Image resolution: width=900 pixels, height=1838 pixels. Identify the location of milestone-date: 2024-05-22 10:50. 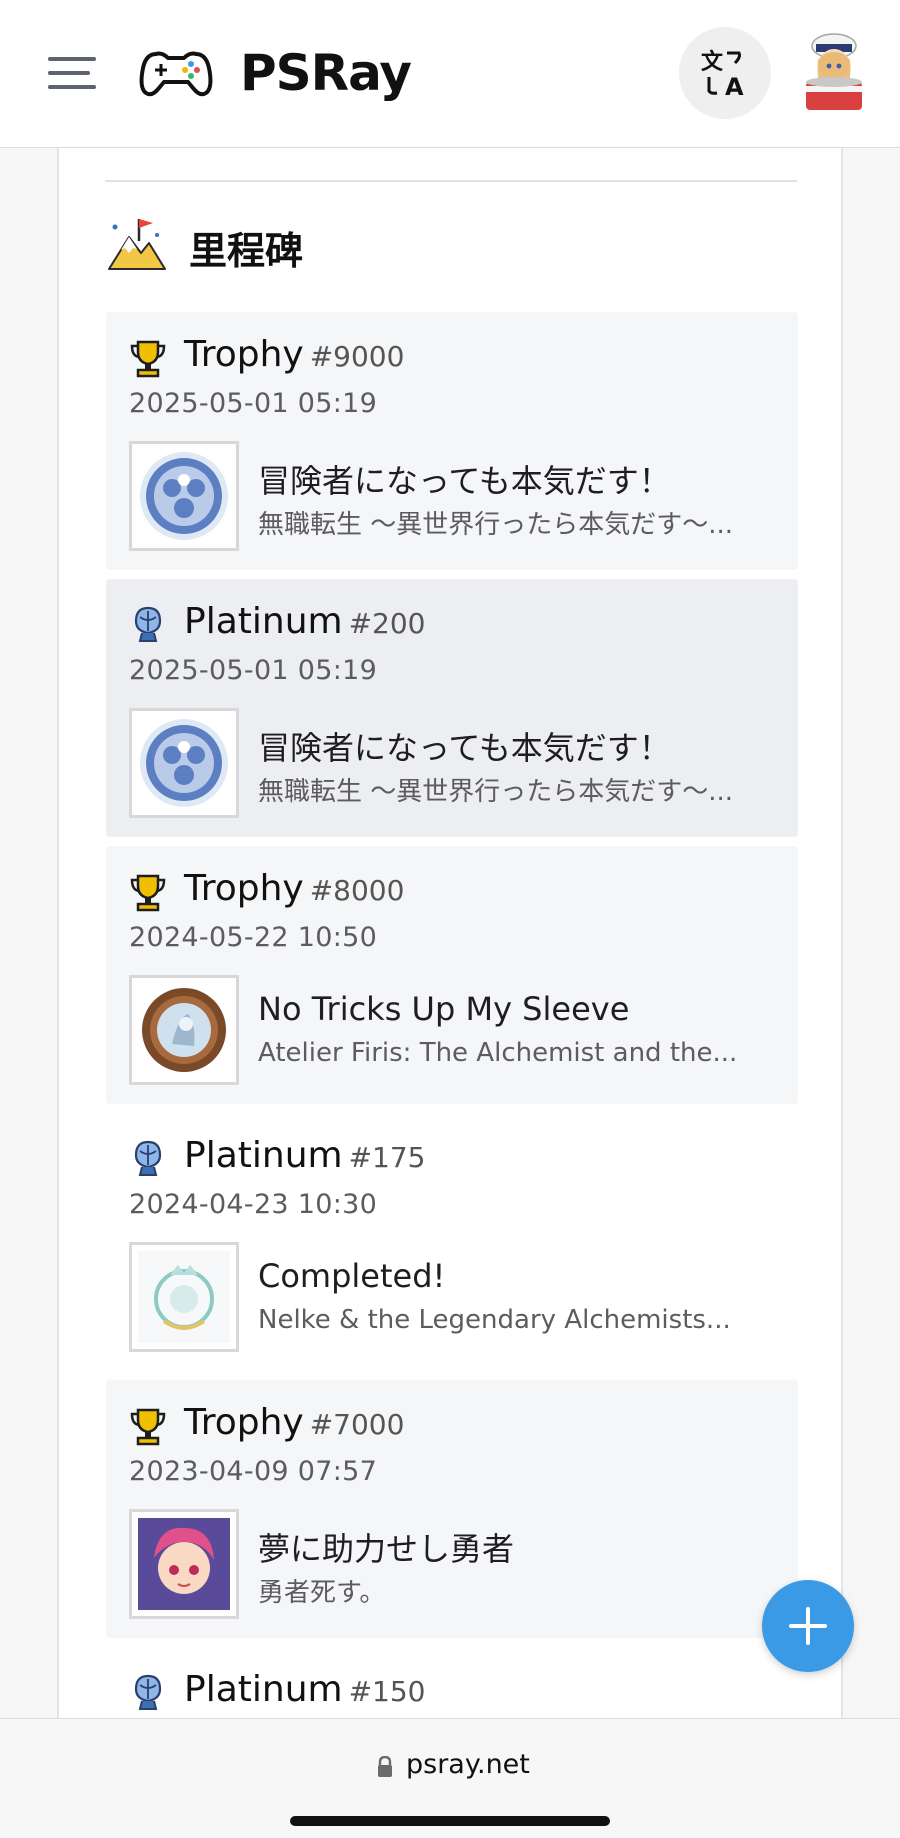
(253, 937).